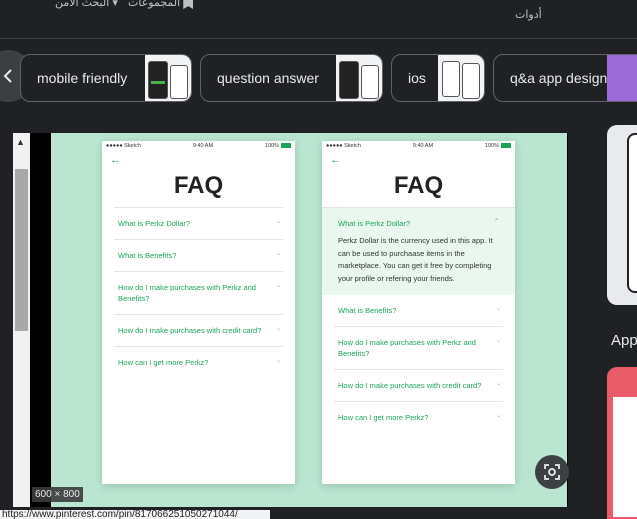  Describe the element at coordinates (82, 78) in the screenshot. I see `chip-label: mobile friendly` at that location.